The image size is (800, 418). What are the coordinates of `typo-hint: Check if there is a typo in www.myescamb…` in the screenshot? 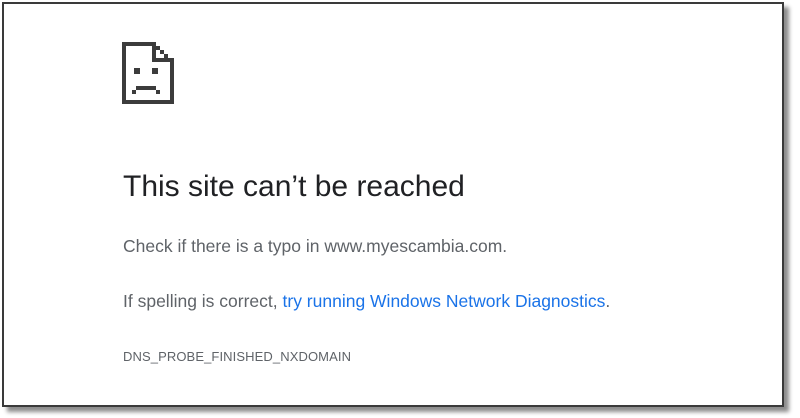 It's located at (315, 246).